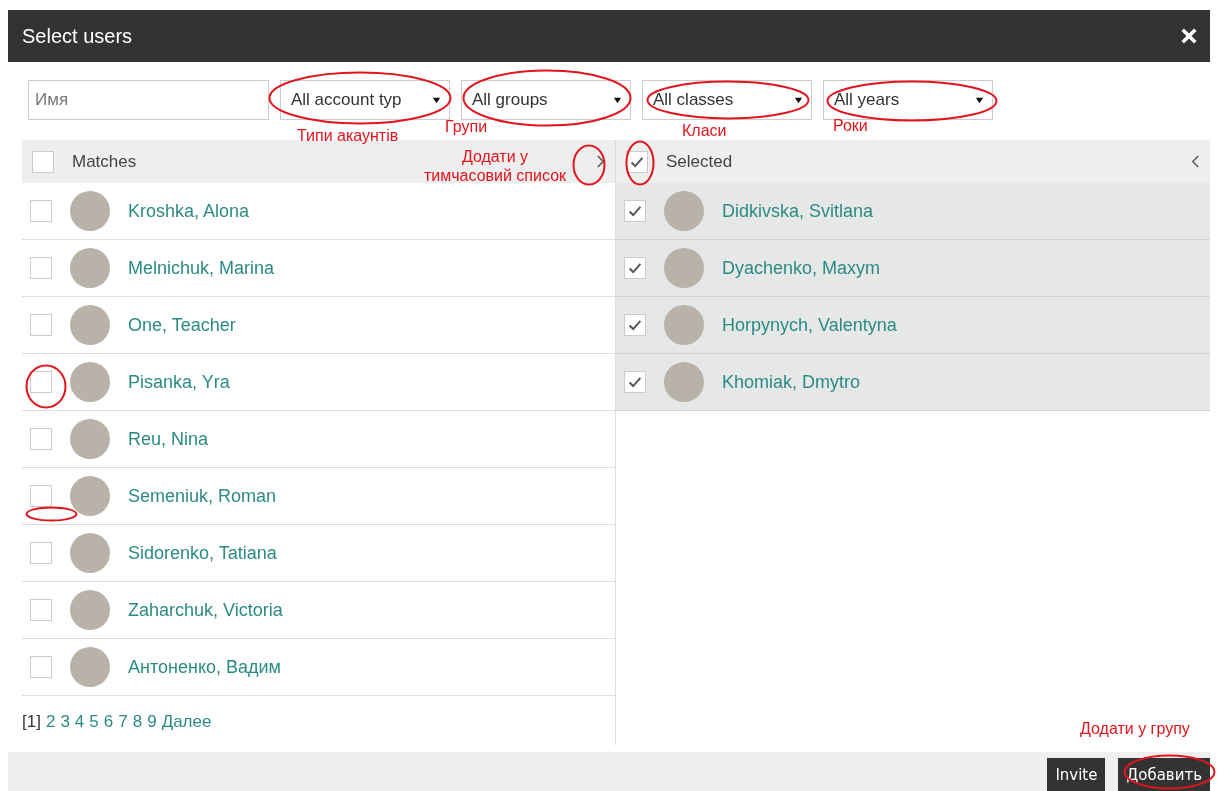 Image resolution: width=1218 pixels, height=791 pixels. I want to click on page-link: 7, so click(123, 722).